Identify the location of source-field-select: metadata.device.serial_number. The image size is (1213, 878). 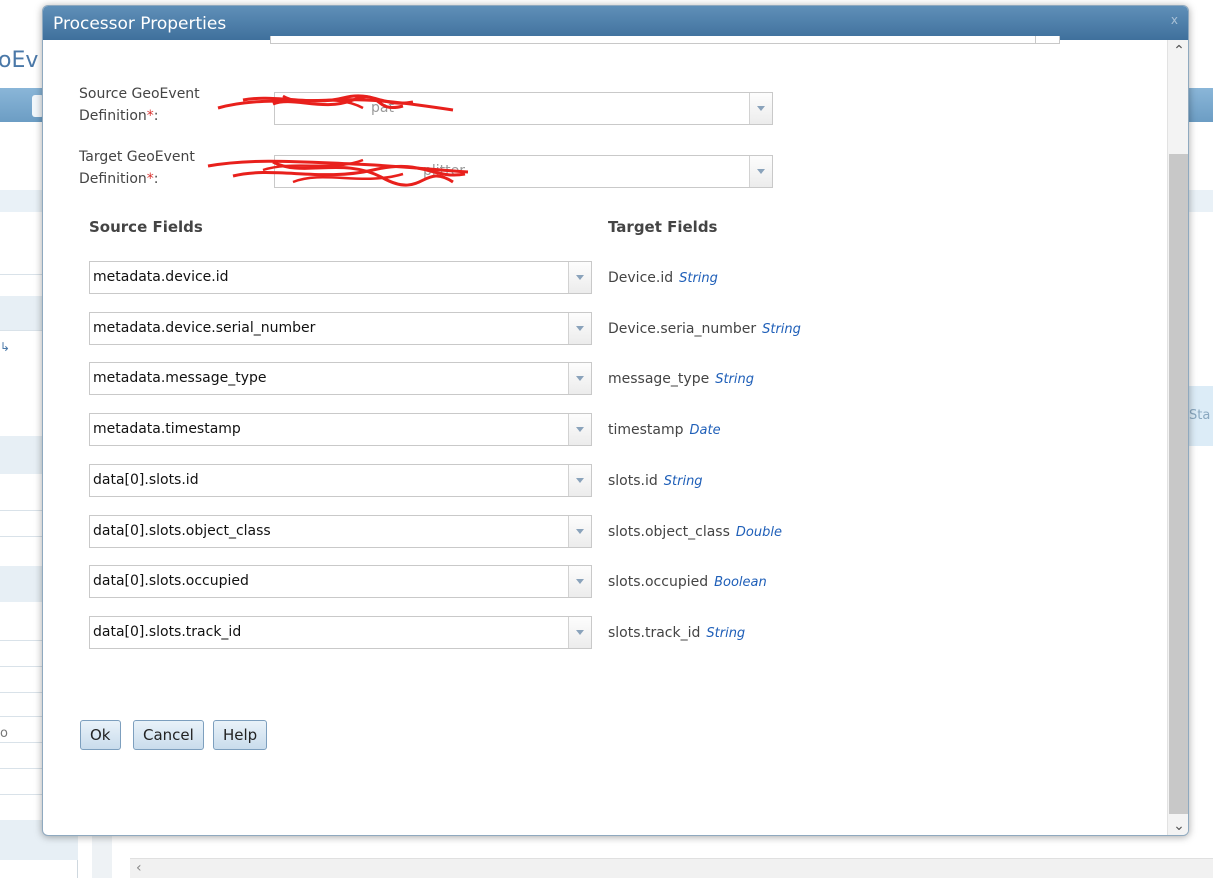
(340, 328).